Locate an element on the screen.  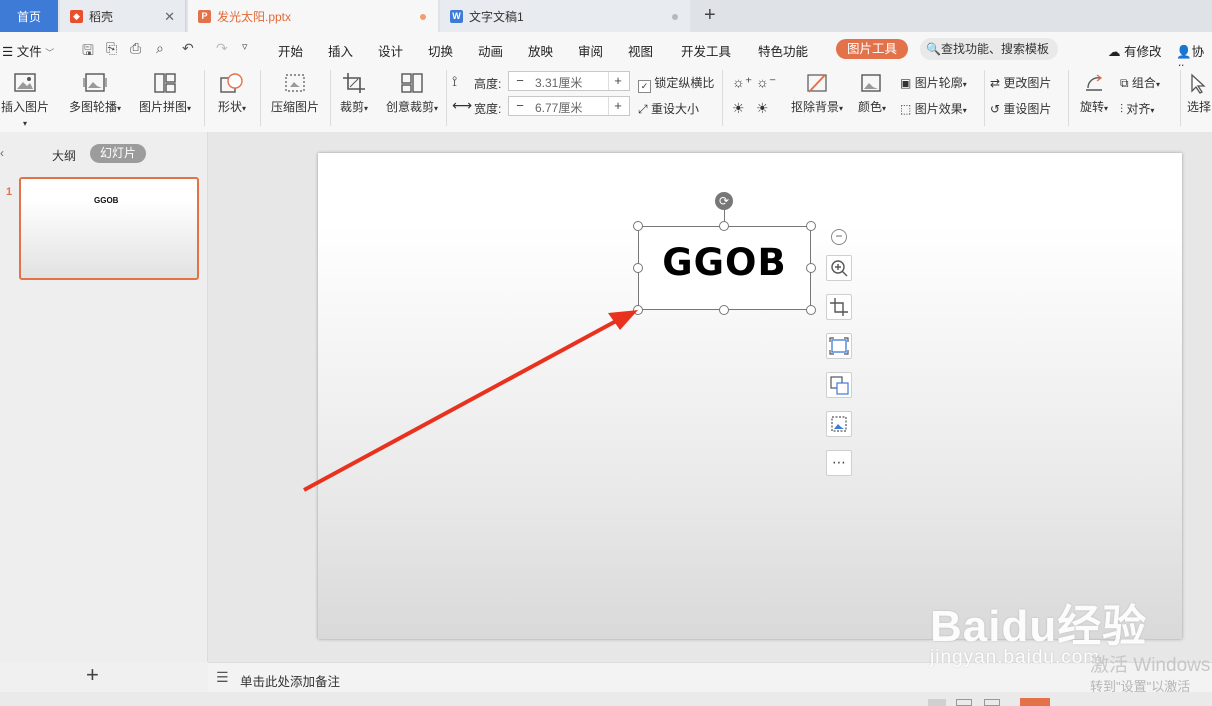
picture-effect-button: ⬚ 图片效果▾ is located at coordinates (933, 108).